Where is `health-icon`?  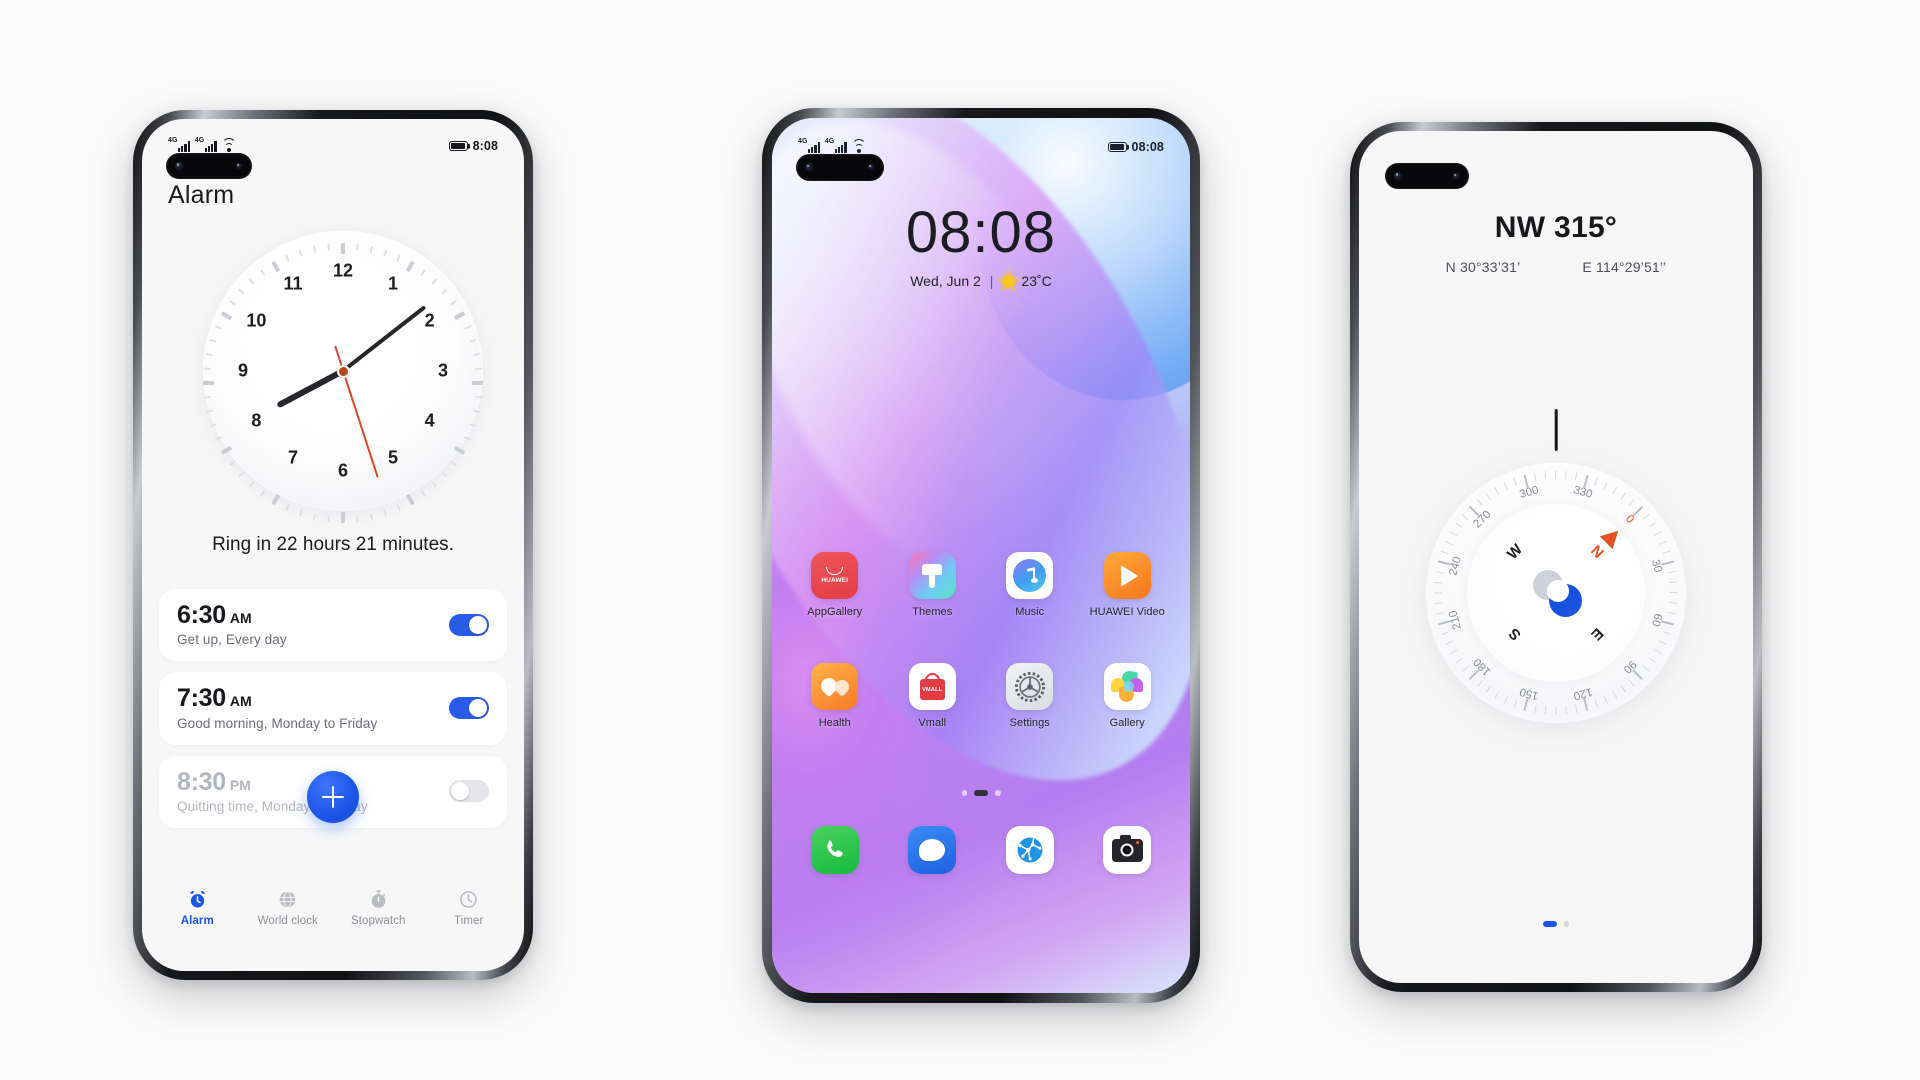 health-icon is located at coordinates (835, 686).